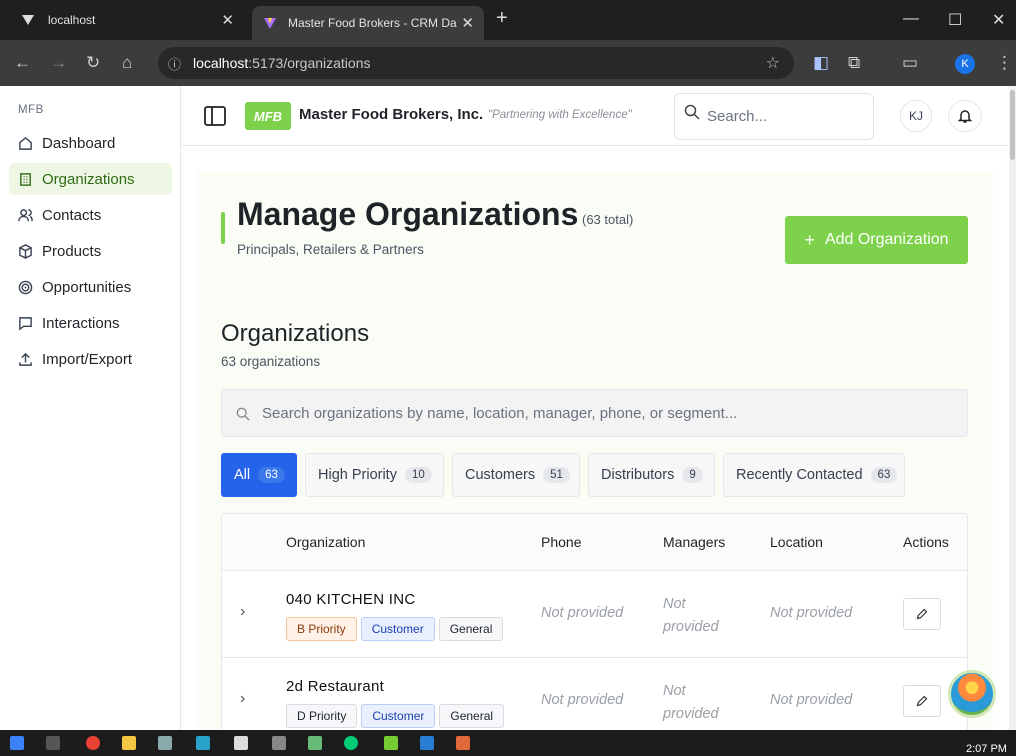  Describe the element at coordinates (472, 716) in the screenshot. I see `segment-badge: General` at that location.